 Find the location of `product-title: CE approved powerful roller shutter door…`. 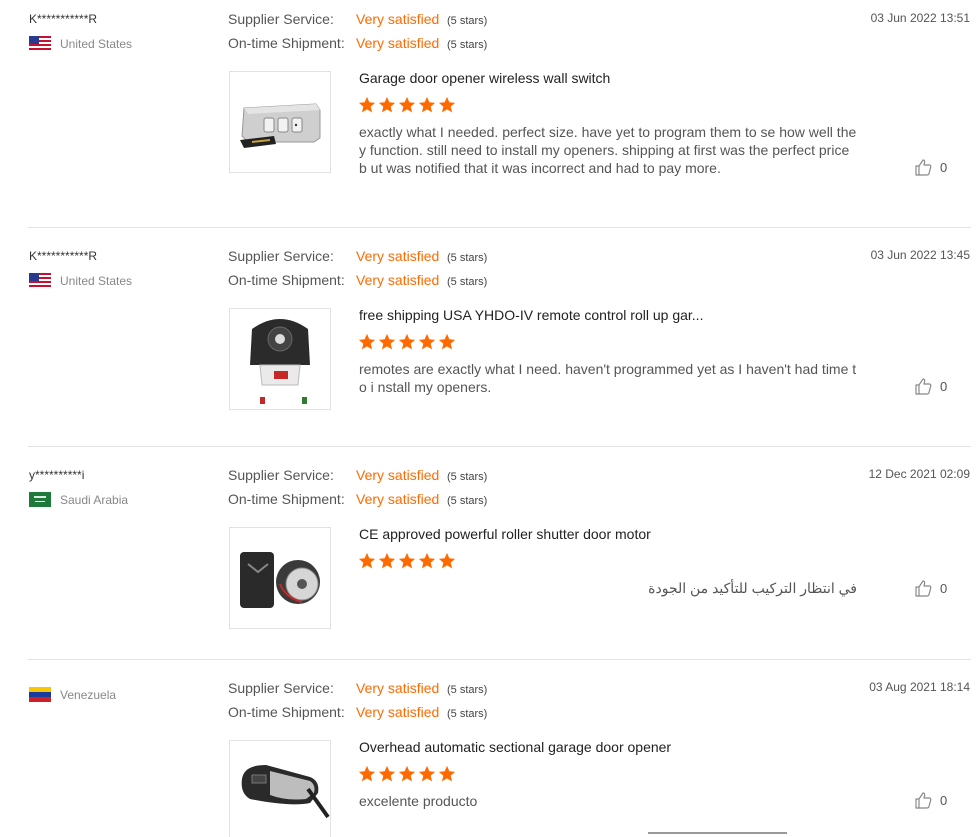

product-title: CE approved powerful roller shutter door… is located at coordinates (505, 534).